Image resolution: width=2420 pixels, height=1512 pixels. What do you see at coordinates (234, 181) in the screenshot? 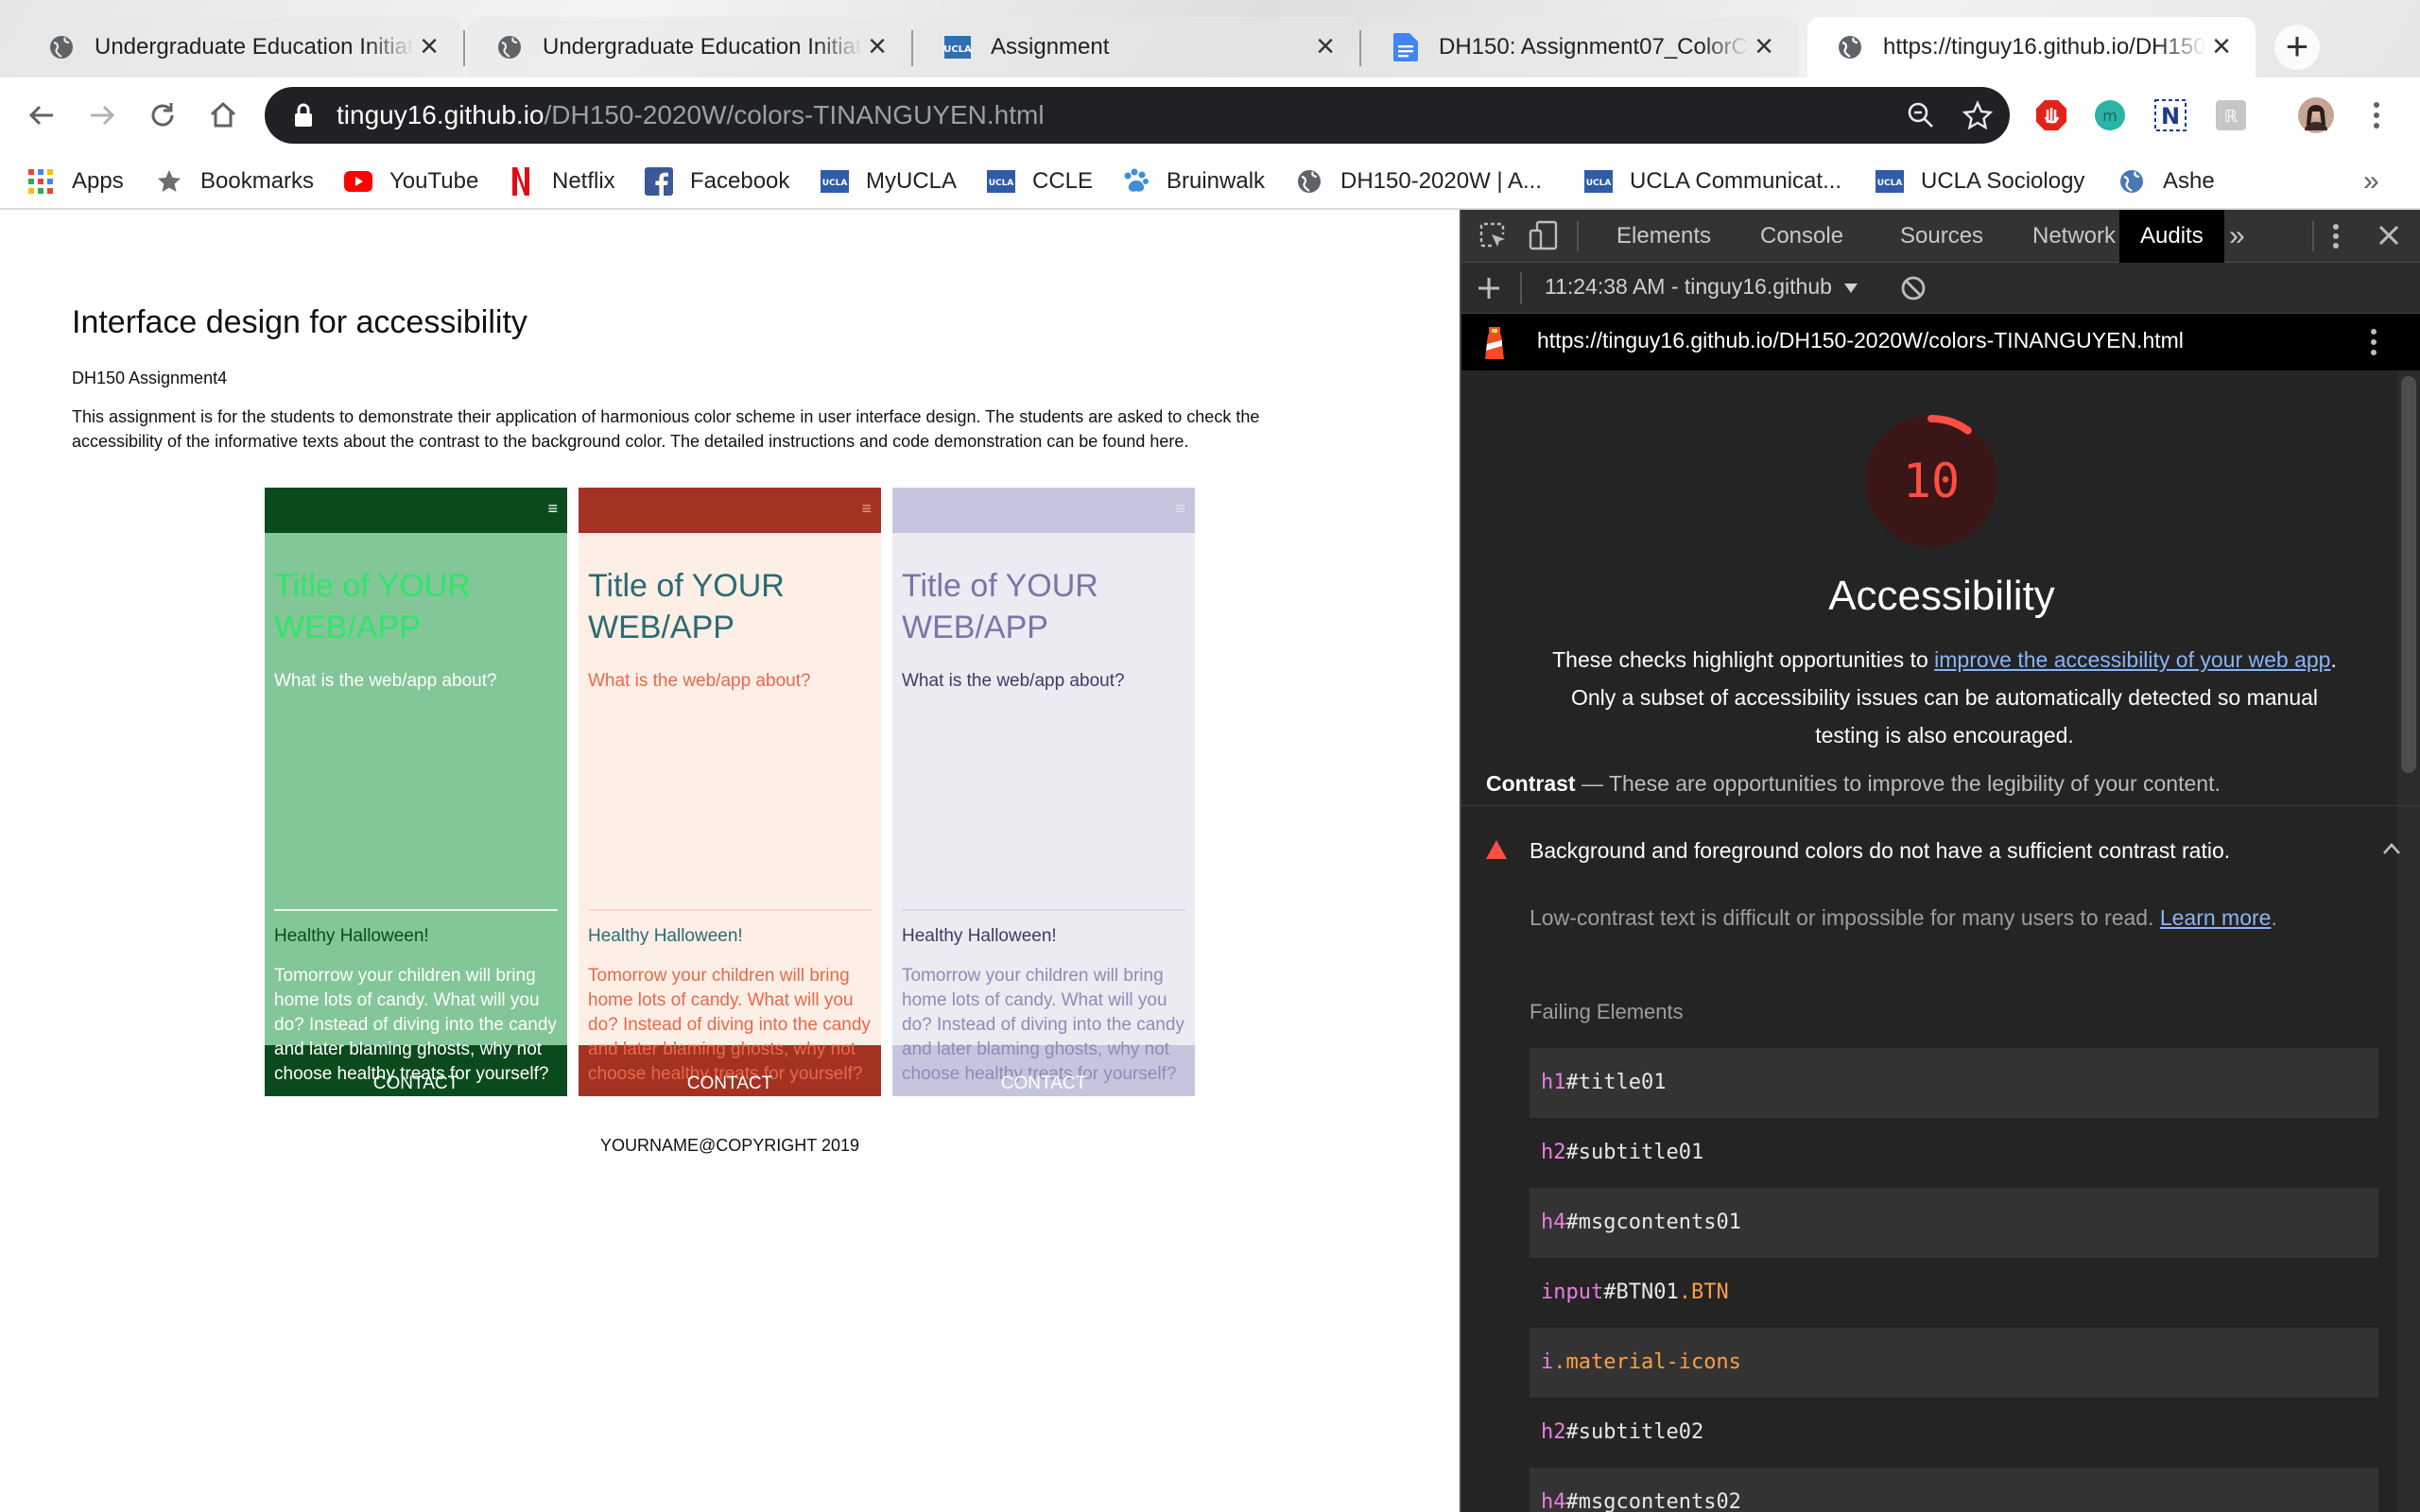
I see `bookmark-bookmarks: Bookmarks` at bounding box center [234, 181].